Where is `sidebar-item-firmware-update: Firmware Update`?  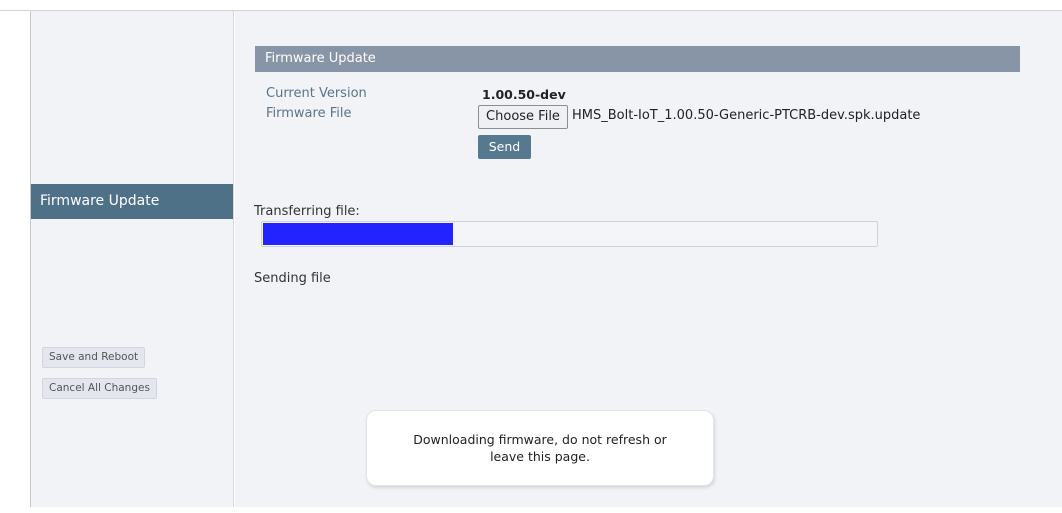 sidebar-item-firmware-update: Firmware Update is located at coordinates (132, 201).